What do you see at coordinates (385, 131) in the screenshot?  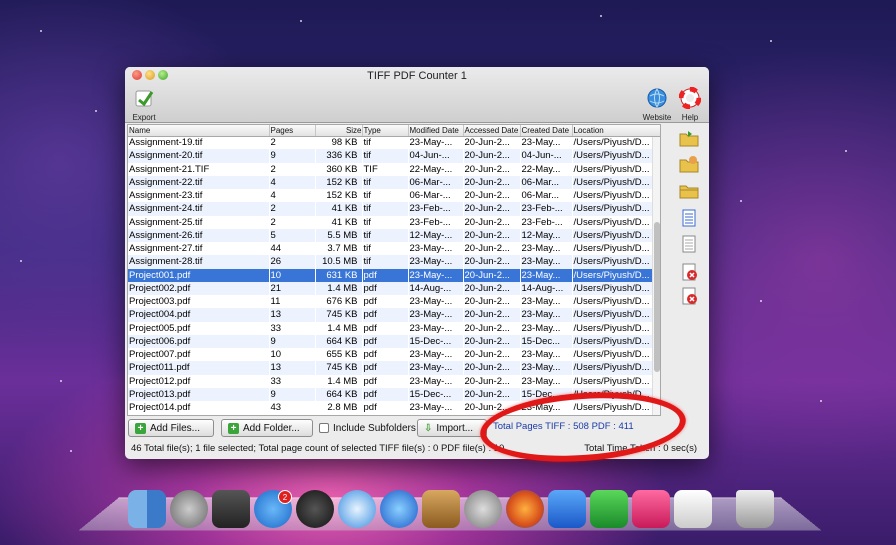 I see `column-header: Type` at bounding box center [385, 131].